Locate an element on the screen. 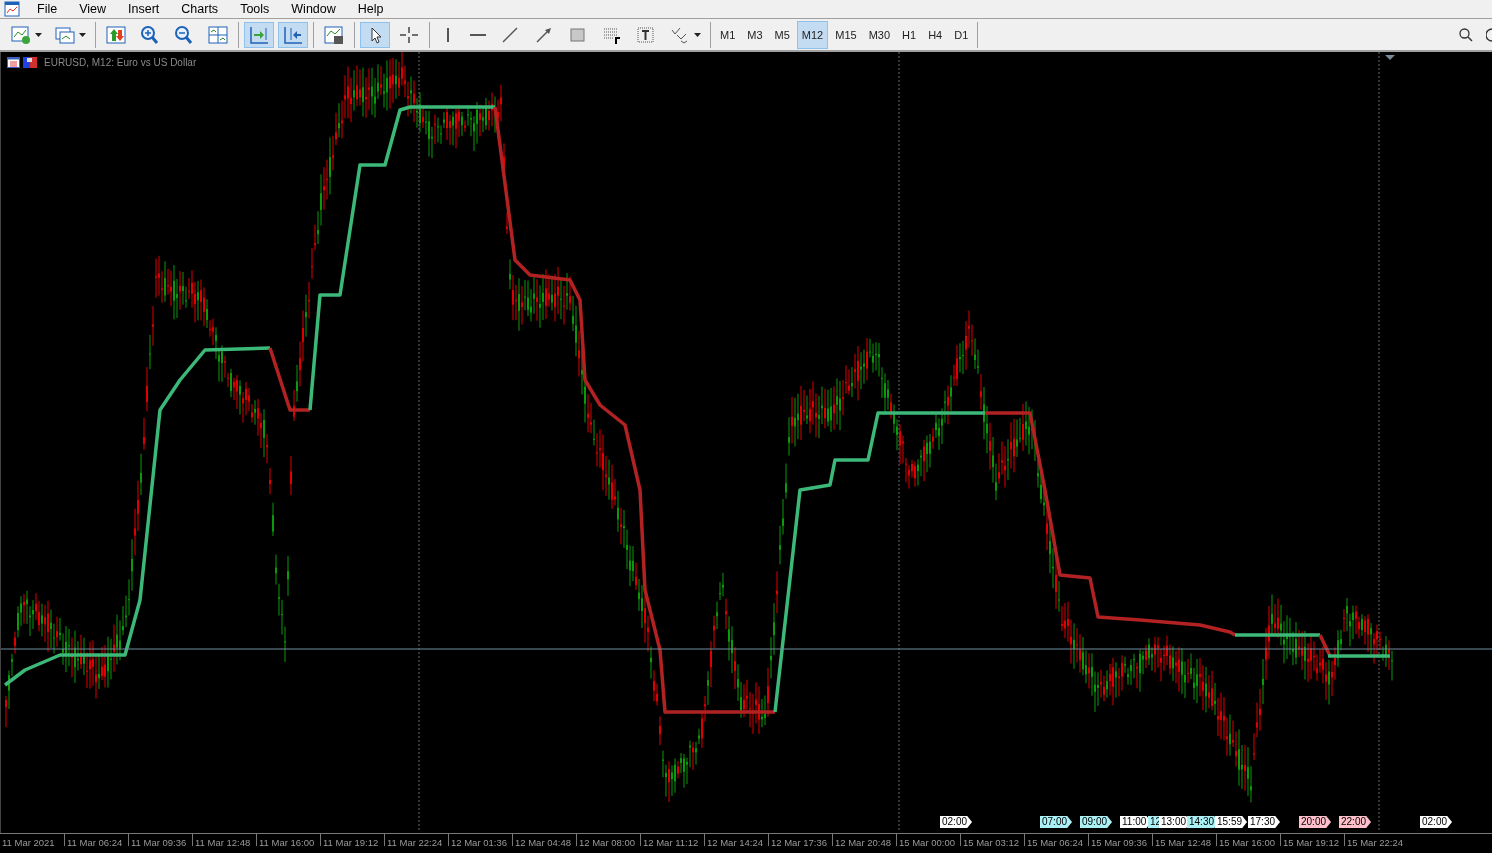  time-axis-label: 11 Mar 06:24 is located at coordinates (96, 840).